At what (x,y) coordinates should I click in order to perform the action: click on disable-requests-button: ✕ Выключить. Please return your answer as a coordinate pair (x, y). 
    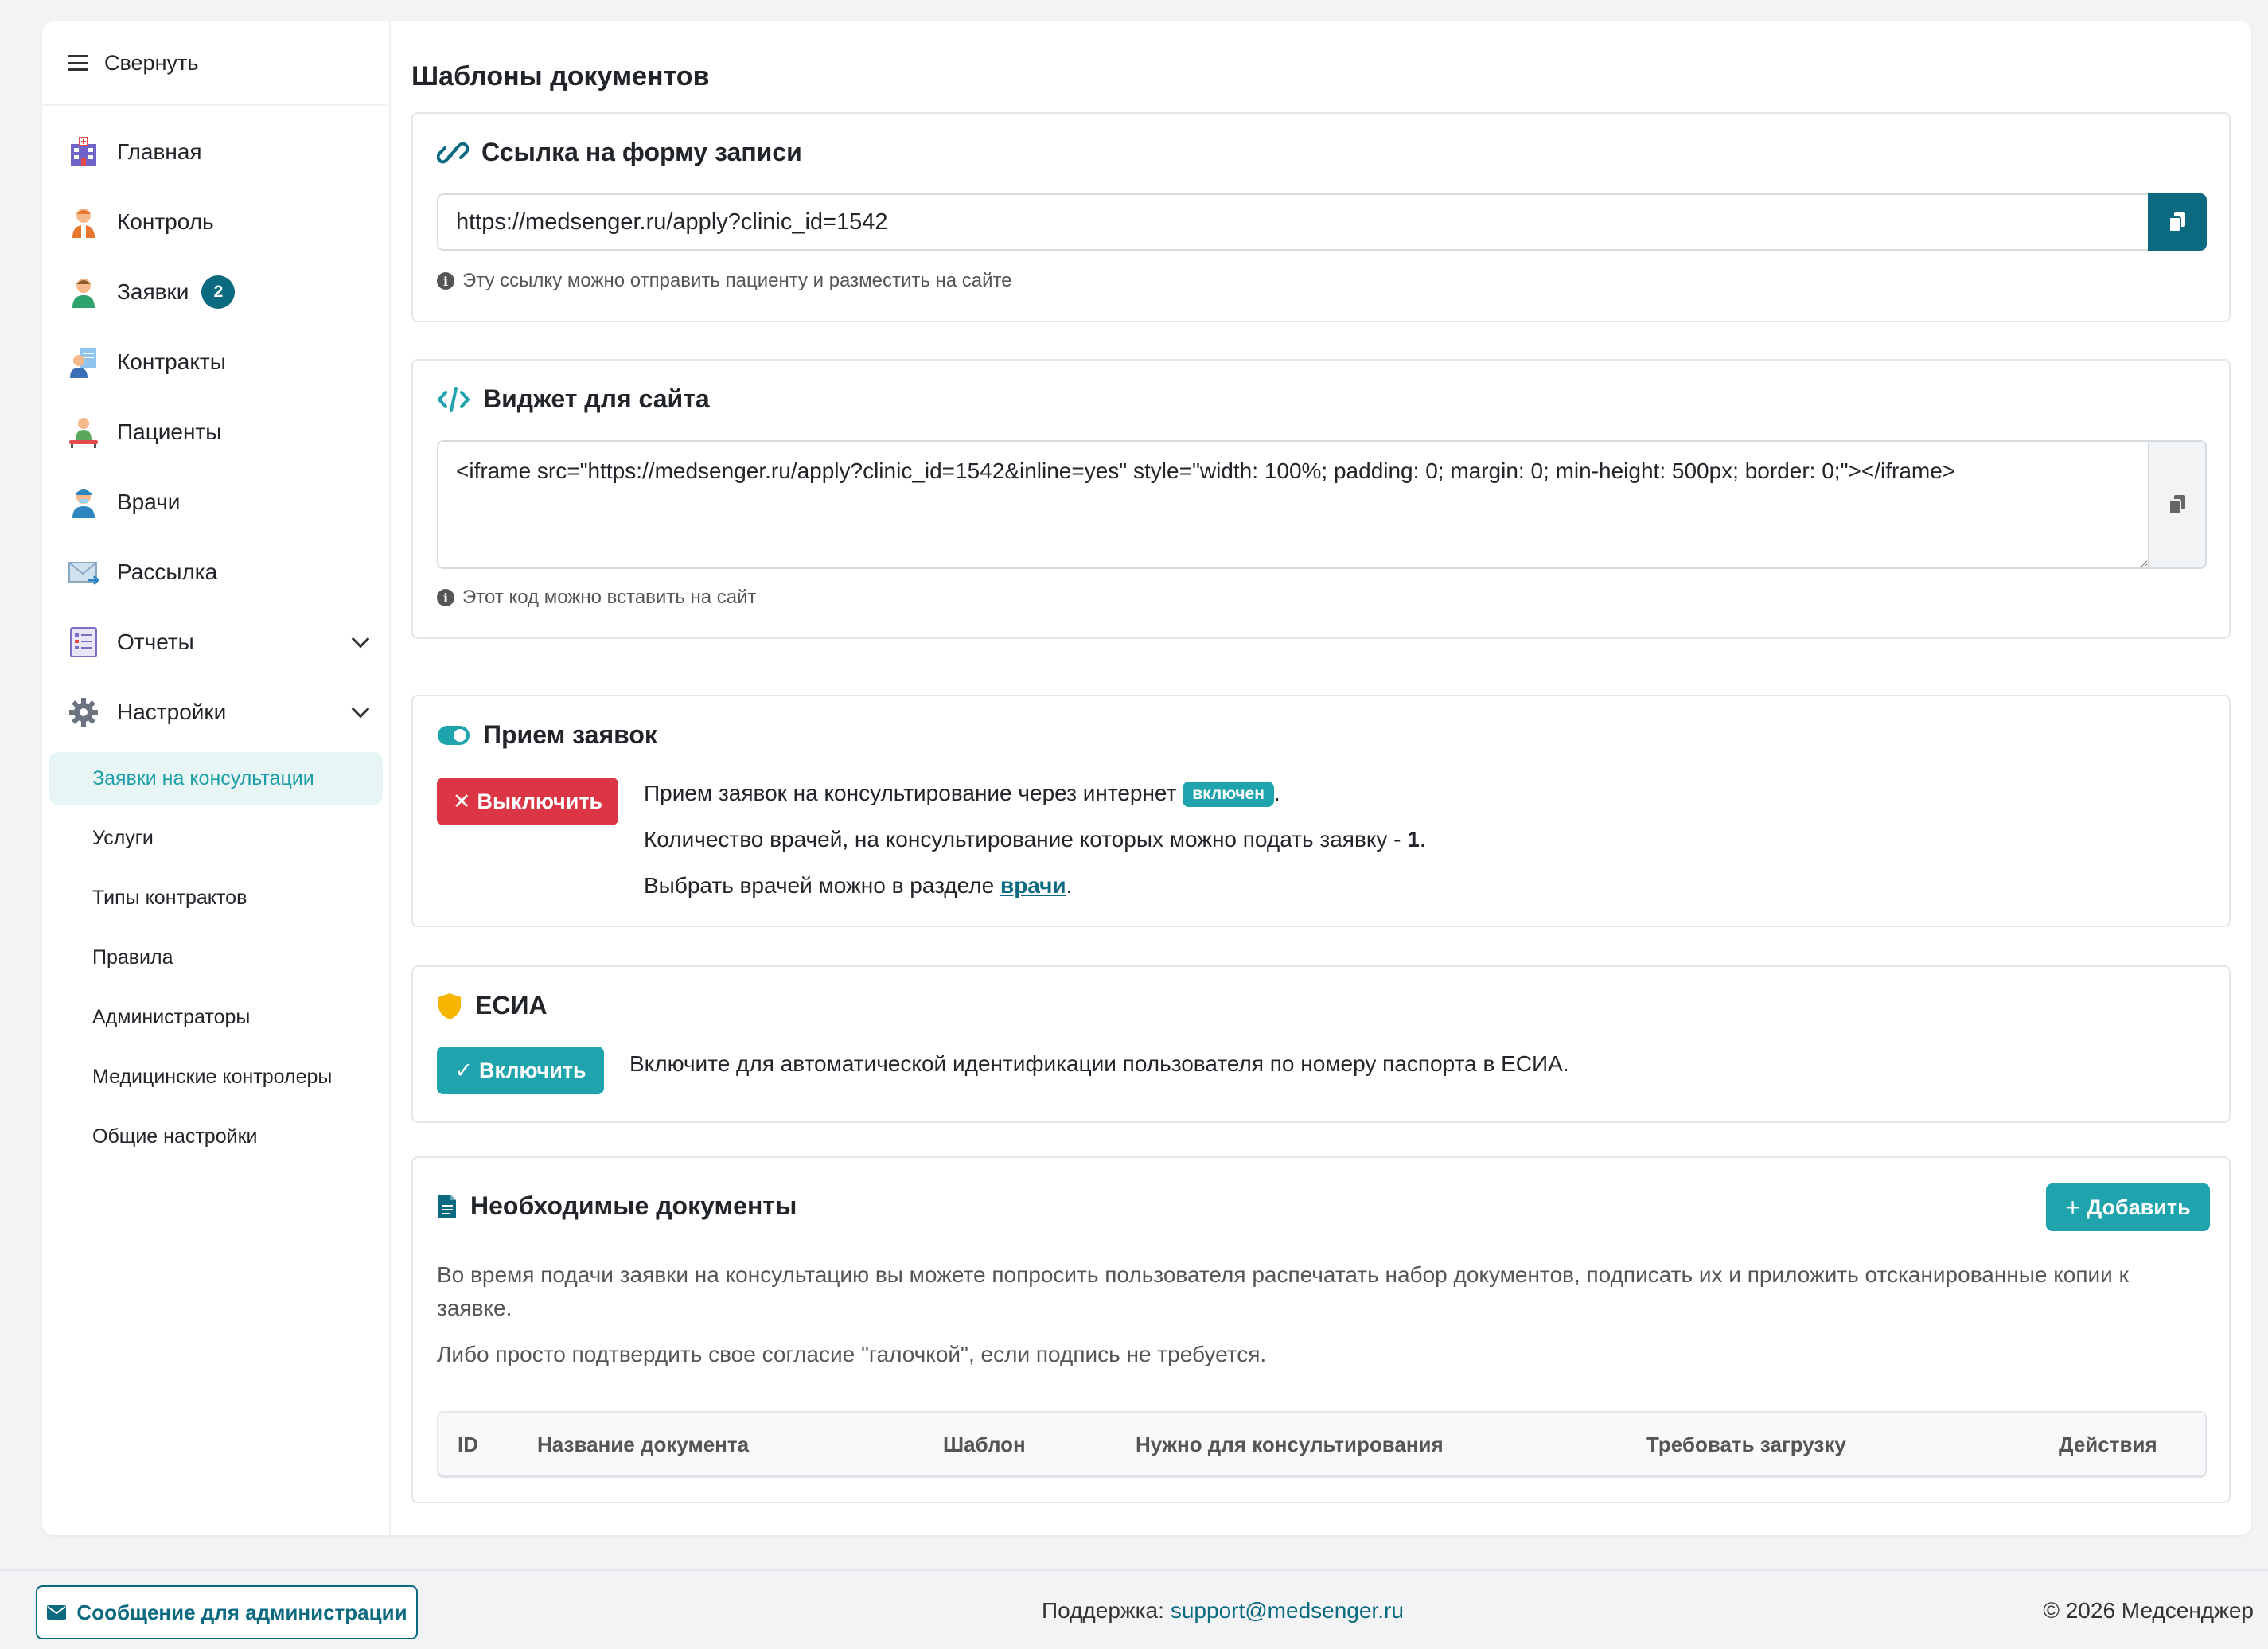
    Looking at the image, I should click on (527, 801).